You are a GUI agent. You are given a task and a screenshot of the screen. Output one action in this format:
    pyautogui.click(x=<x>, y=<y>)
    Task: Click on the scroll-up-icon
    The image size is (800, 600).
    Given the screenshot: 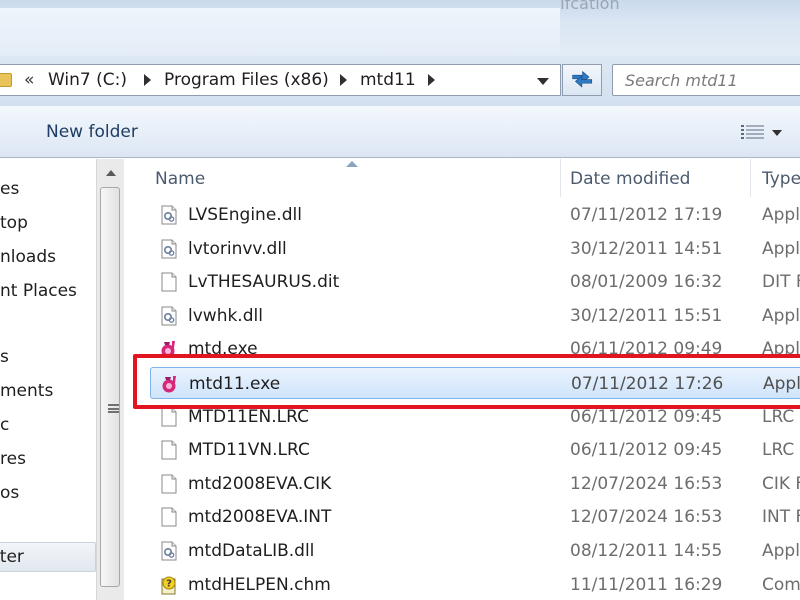 What is the action you would take?
    pyautogui.click(x=111, y=173)
    